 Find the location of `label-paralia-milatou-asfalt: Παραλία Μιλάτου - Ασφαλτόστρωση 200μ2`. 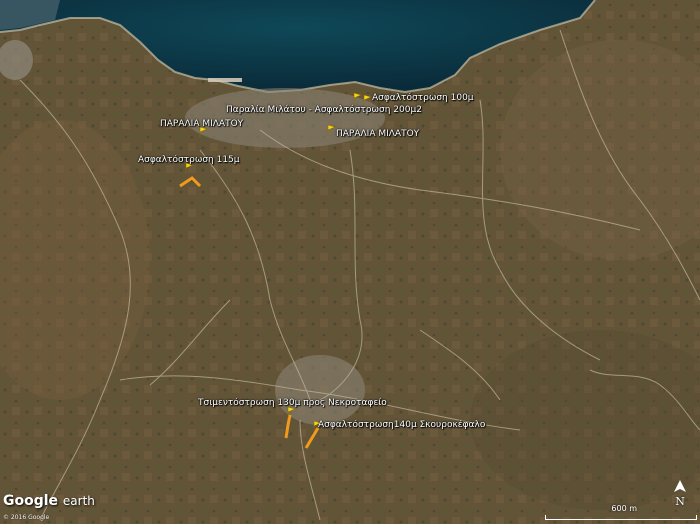

label-paralia-milatou-asfalt: Παραλία Μιλάτου - Ασφαλτόστρωση 200μ2 is located at coordinates (324, 110).